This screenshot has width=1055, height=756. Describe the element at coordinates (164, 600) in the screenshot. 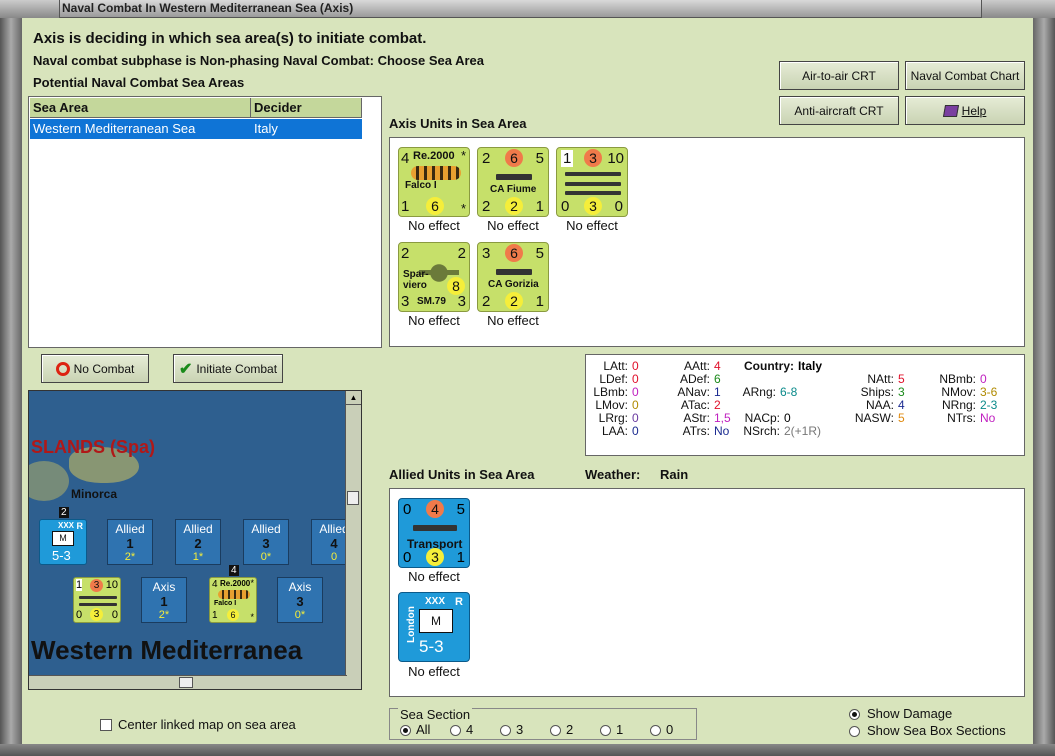

I see `axis-sea-box-1: Axis 1 2*` at that location.